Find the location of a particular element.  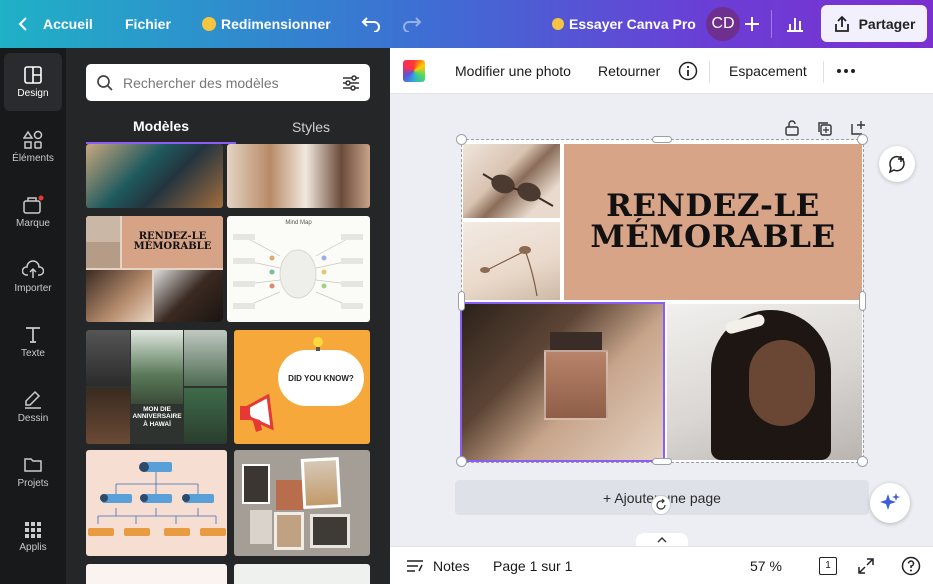

edit-photo-button: Modifier une photo is located at coordinates (513, 71).